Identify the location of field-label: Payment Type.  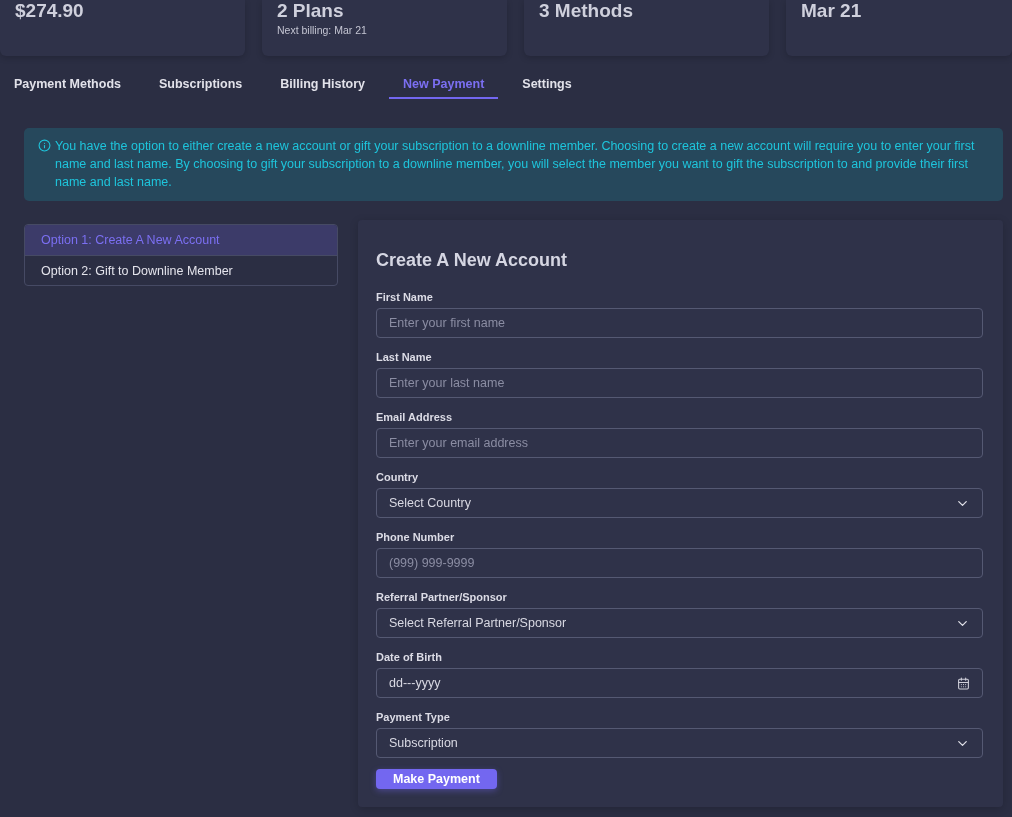
(413, 717).